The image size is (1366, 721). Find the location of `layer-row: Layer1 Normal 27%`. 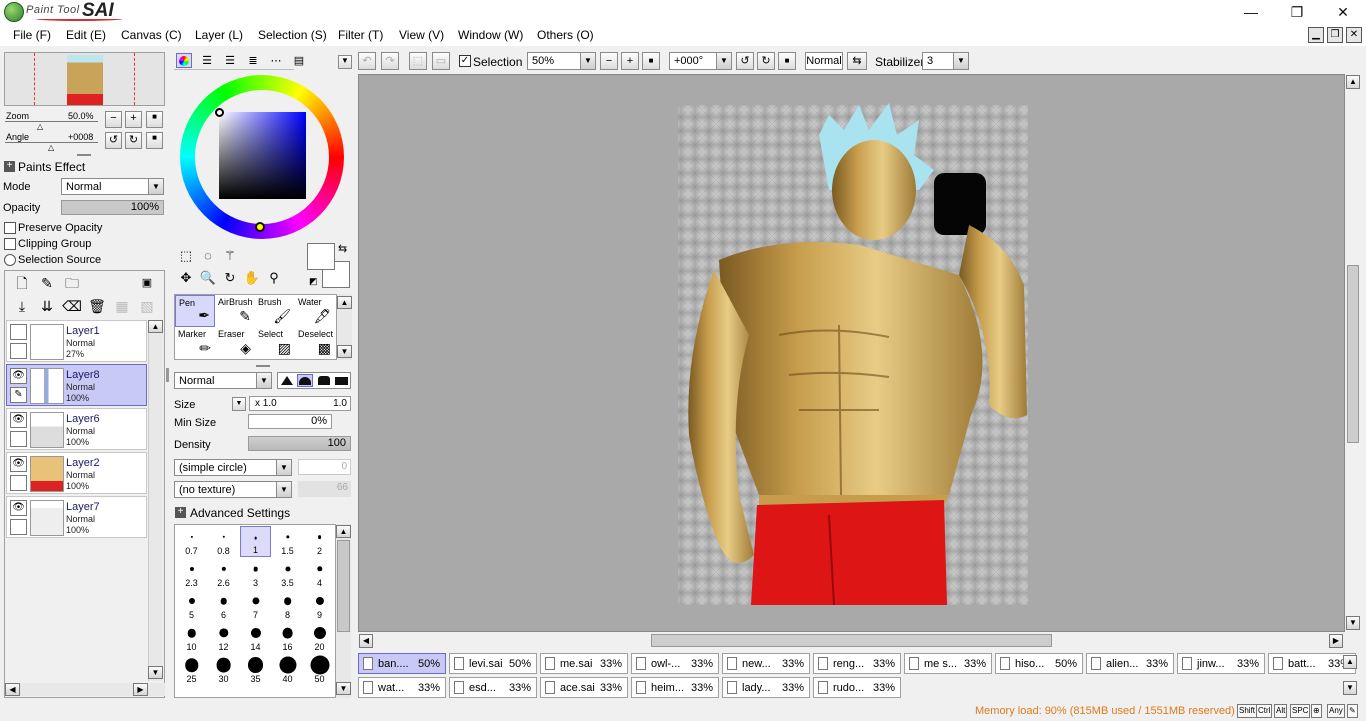

layer-row: Layer1 Normal 27% is located at coordinates (76, 341).